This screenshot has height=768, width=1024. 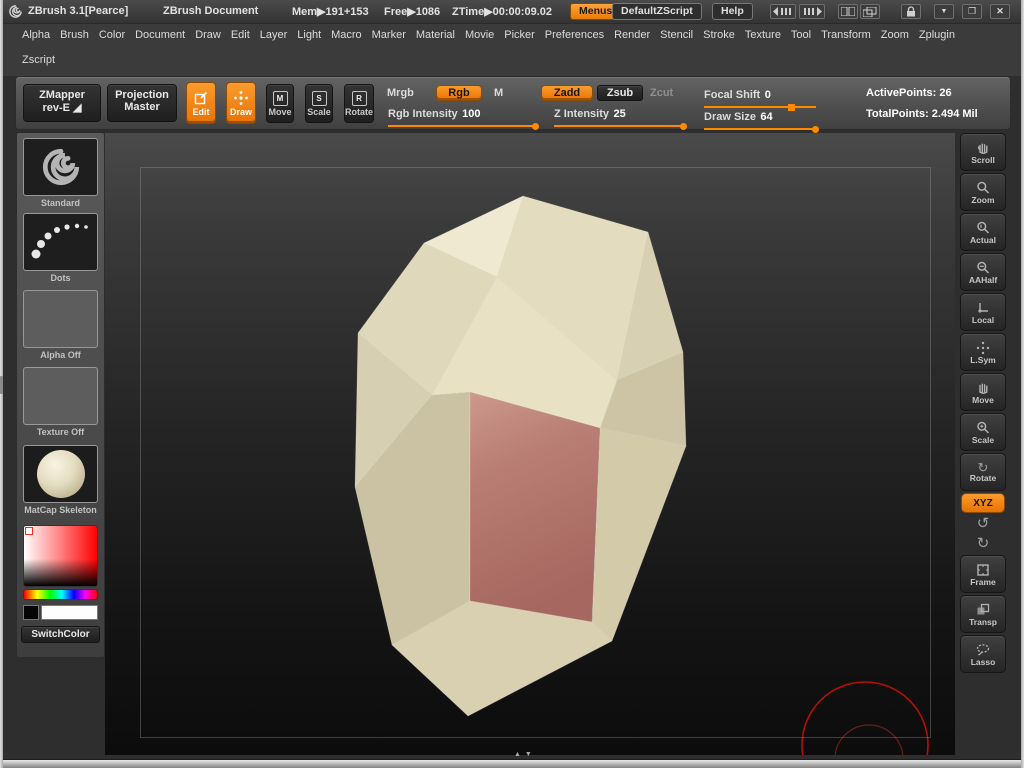 What do you see at coordinates (983, 544) in the screenshot?
I see `curved-arrow-right-icon: ↻` at bounding box center [983, 544].